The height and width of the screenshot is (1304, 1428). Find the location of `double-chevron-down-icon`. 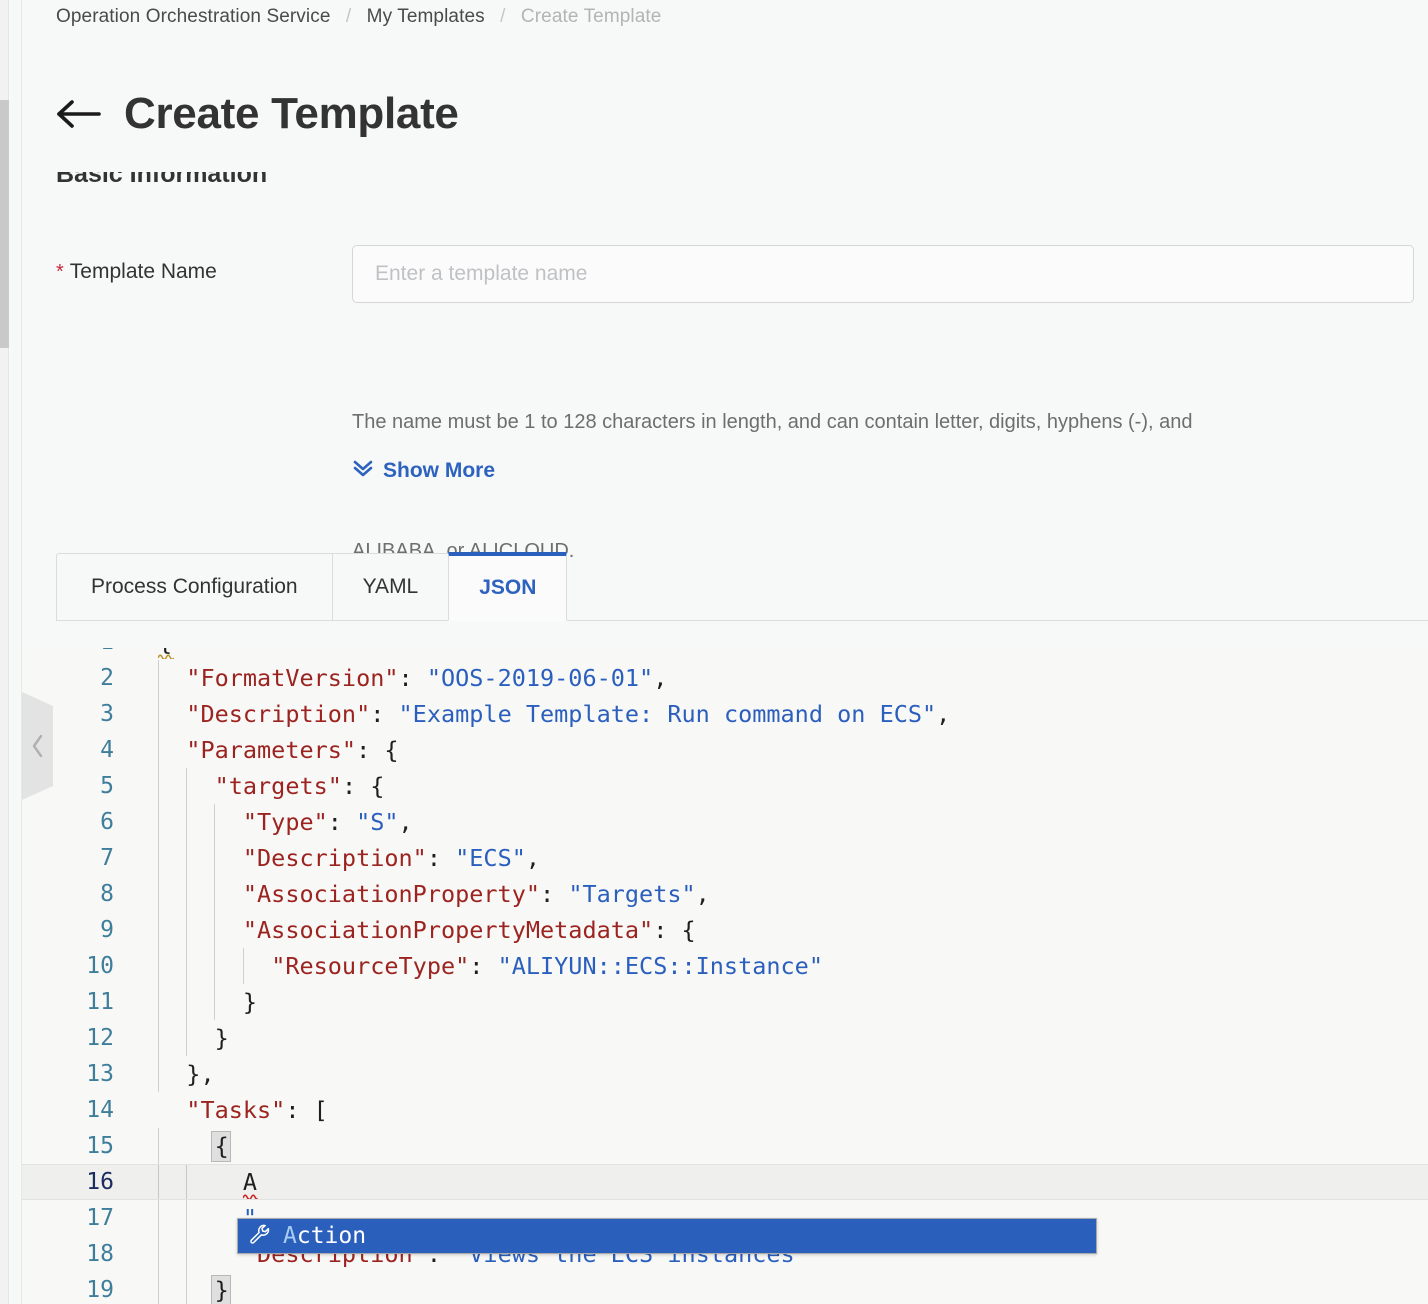

double-chevron-down-icon is located at coordinates (363, 471).